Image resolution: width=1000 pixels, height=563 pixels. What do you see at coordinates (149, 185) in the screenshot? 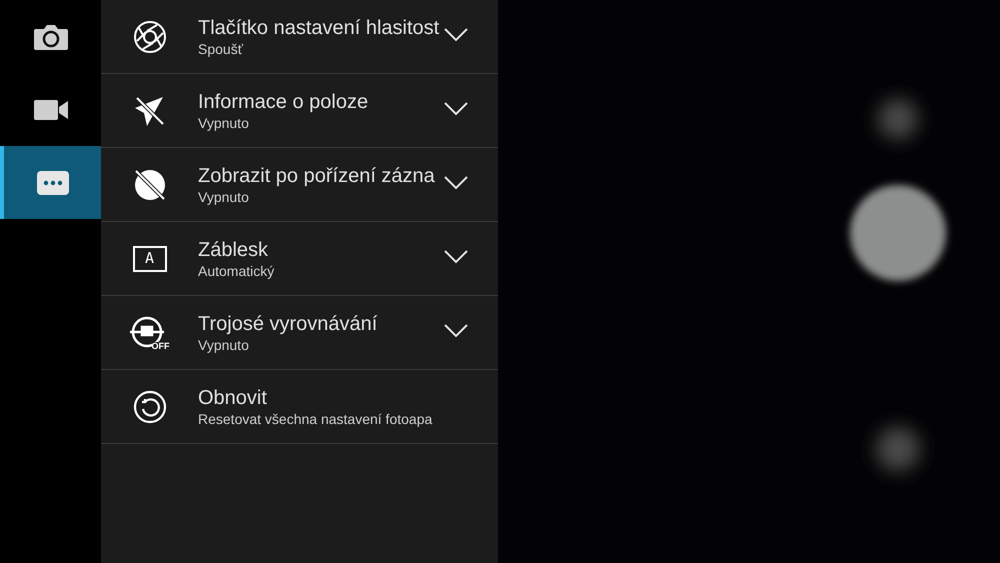
I see `crossed-preview-icon` at bounding box center [149, 185].